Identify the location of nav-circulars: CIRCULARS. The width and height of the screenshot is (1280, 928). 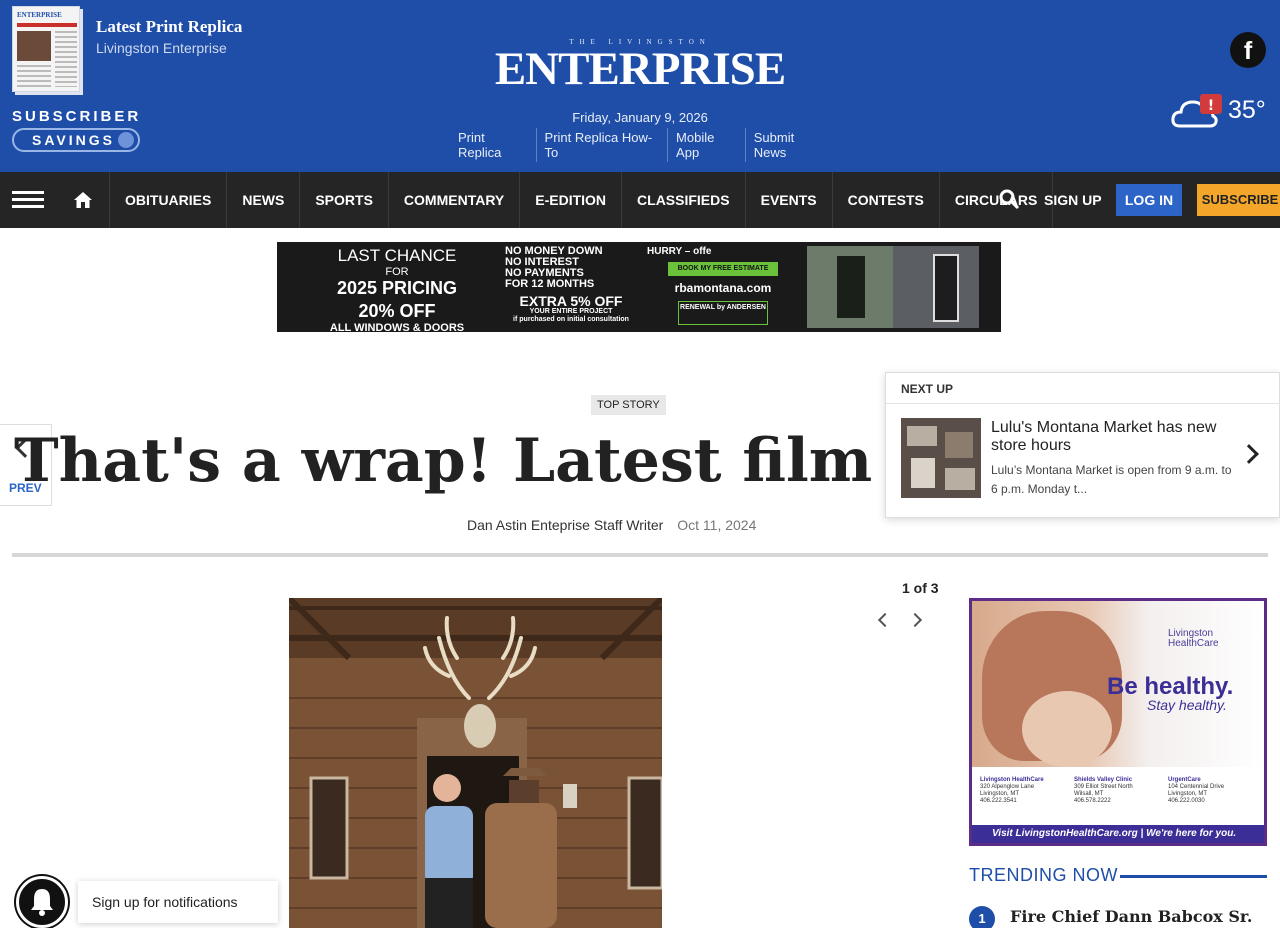
(997, 200).